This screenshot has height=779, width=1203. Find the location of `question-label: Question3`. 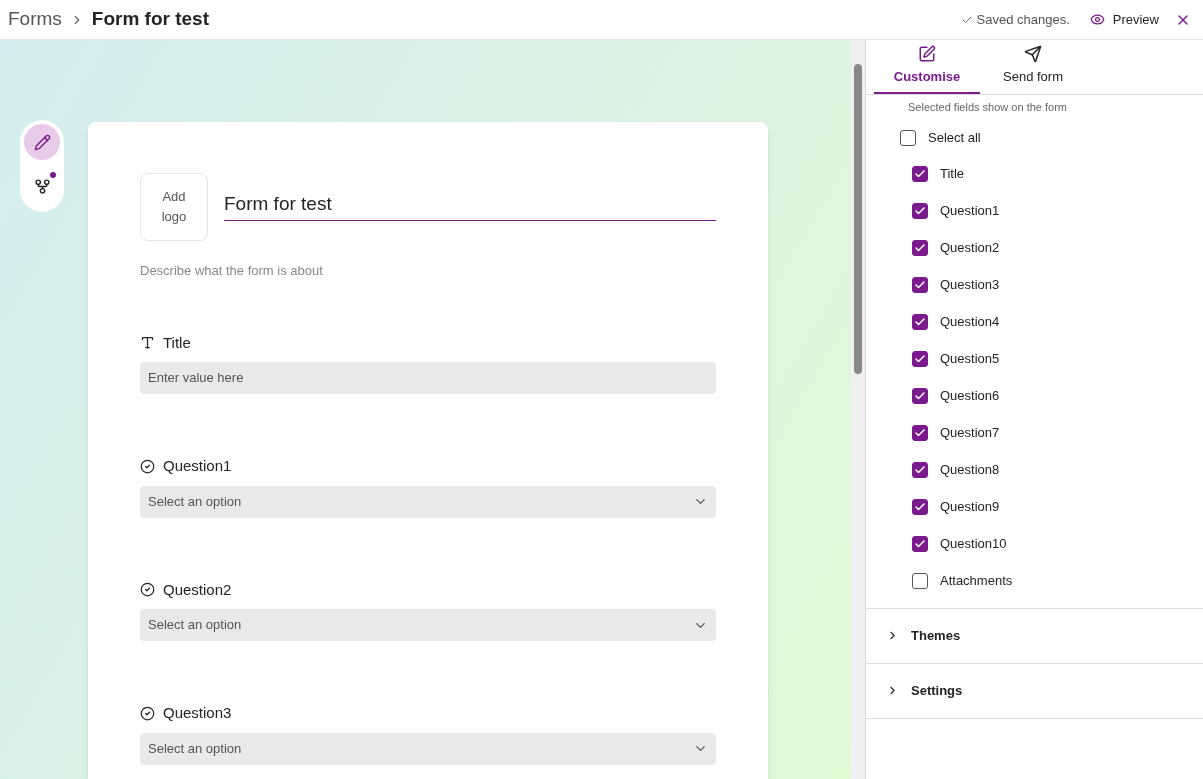

question-label: Question3 is located at coordinates (197, 713).